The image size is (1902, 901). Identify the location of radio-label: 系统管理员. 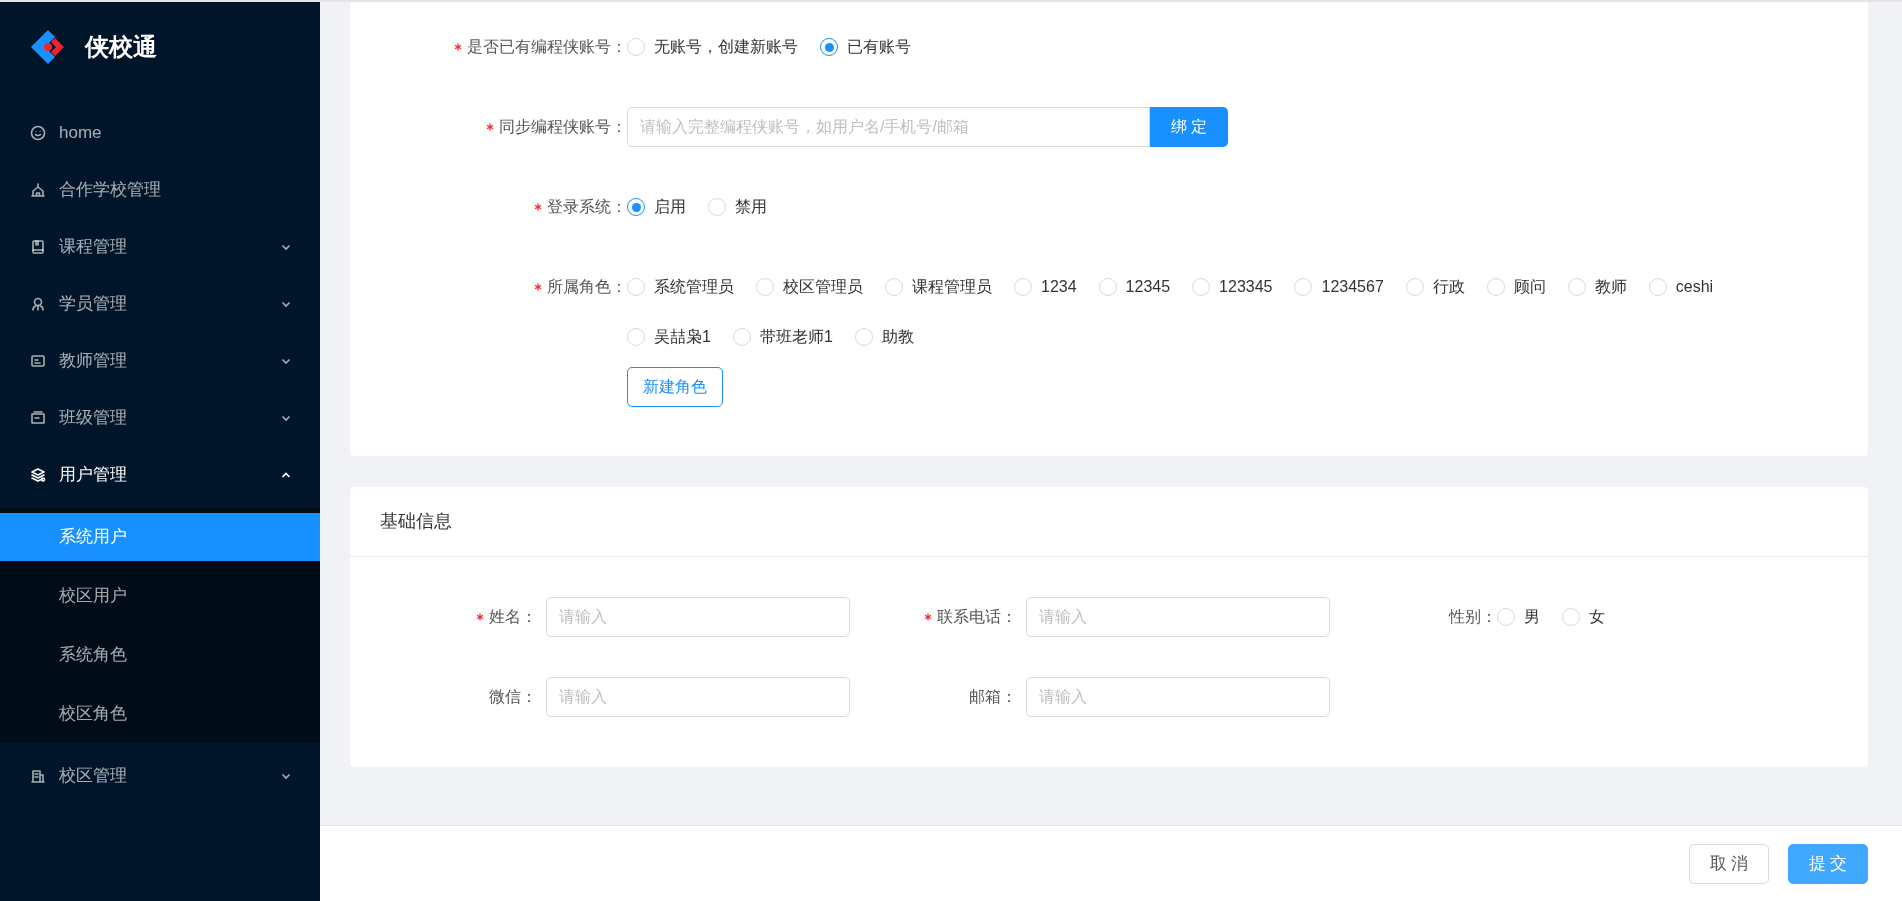
(694, 287).